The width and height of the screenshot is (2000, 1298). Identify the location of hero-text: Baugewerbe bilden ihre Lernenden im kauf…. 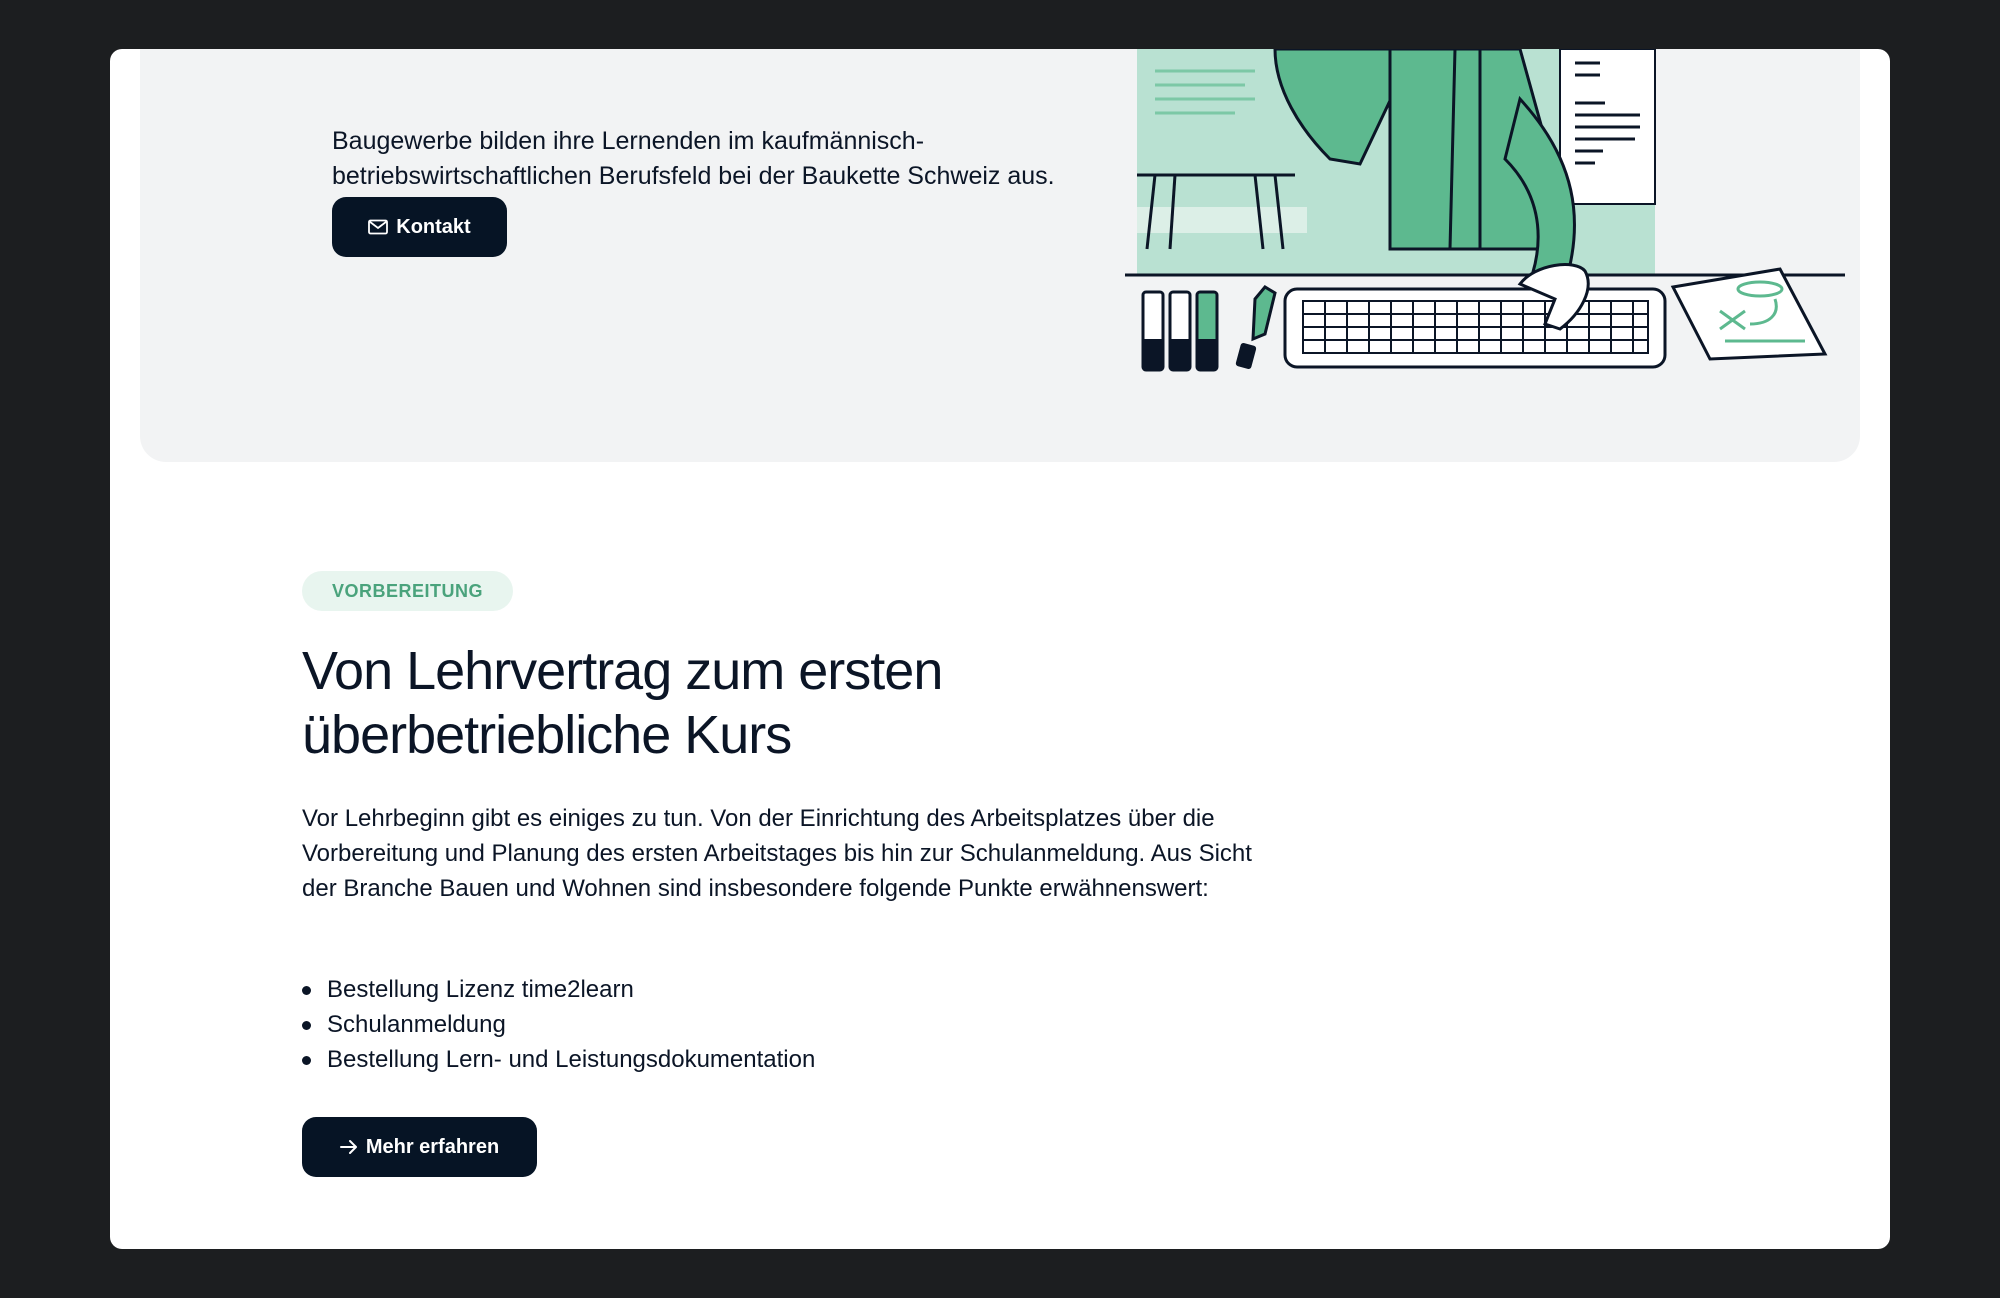
(693, 158).